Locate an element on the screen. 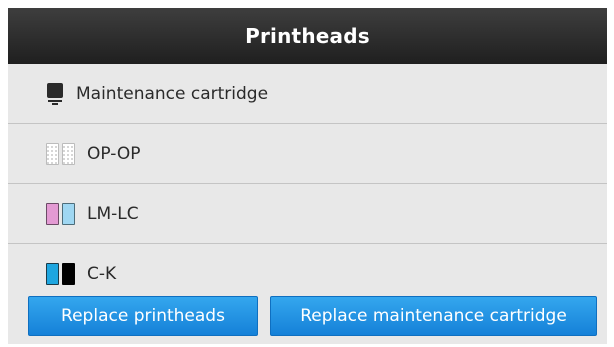 The image size is (614, 347). printhead-c-k-icon is located at coordinates (60, 273).